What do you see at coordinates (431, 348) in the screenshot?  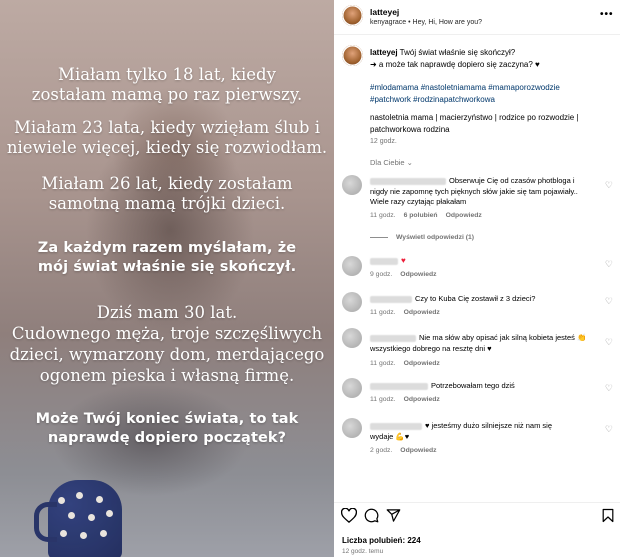 I see `comment-text: wszystkiego dobrego na resztę dni ♥` at bounding box center [431, 348].